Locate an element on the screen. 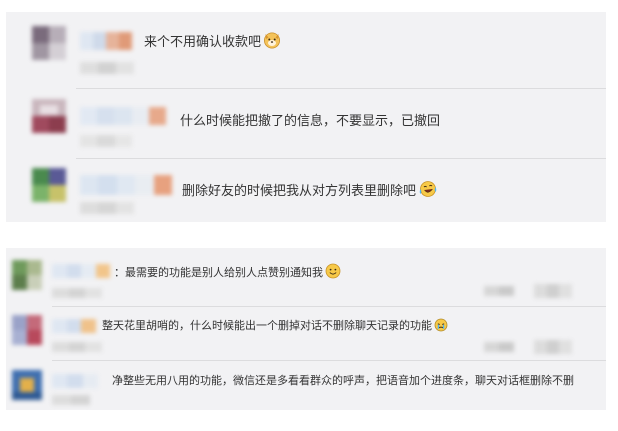  comment-text: 什么时候能把撤了的信息，不要显示，已撤回 is located at coordinates (310, 121).